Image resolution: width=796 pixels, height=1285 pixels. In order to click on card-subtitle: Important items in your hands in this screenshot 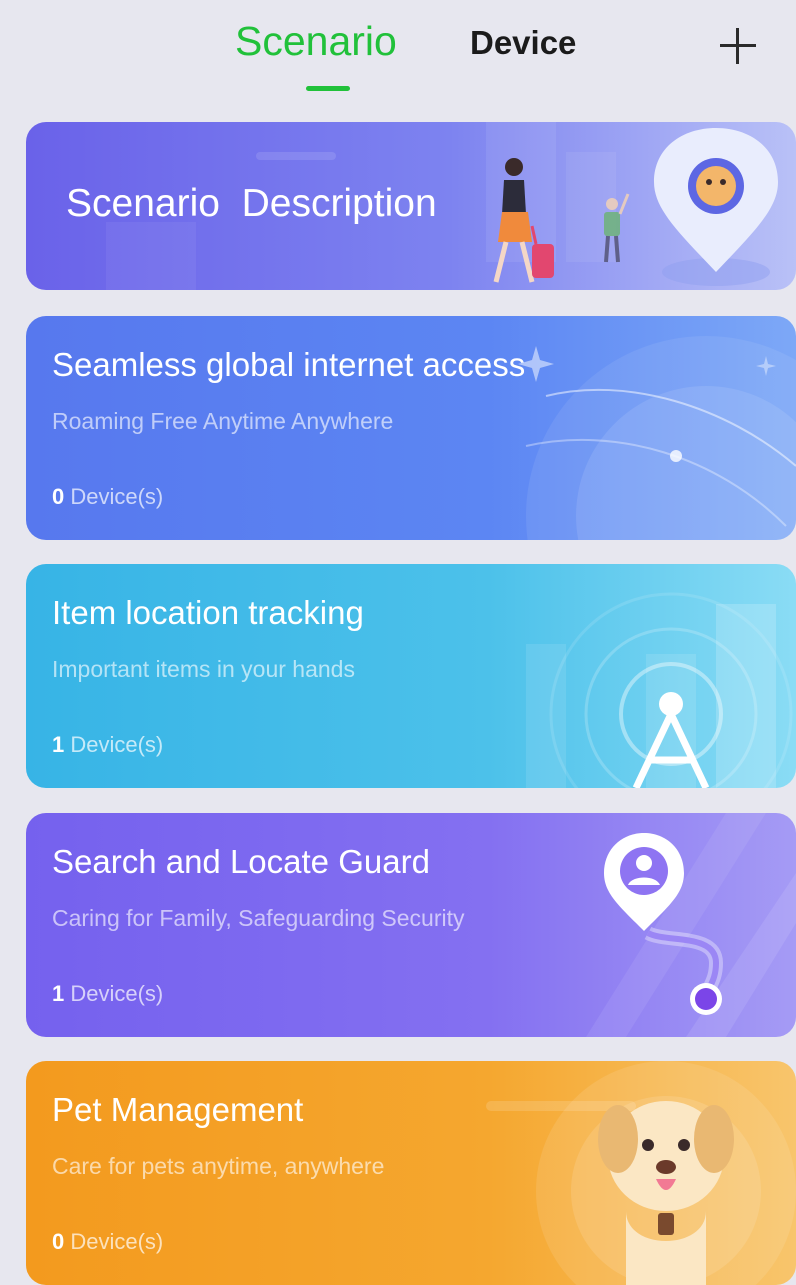, I will do `click(203, 669)`.